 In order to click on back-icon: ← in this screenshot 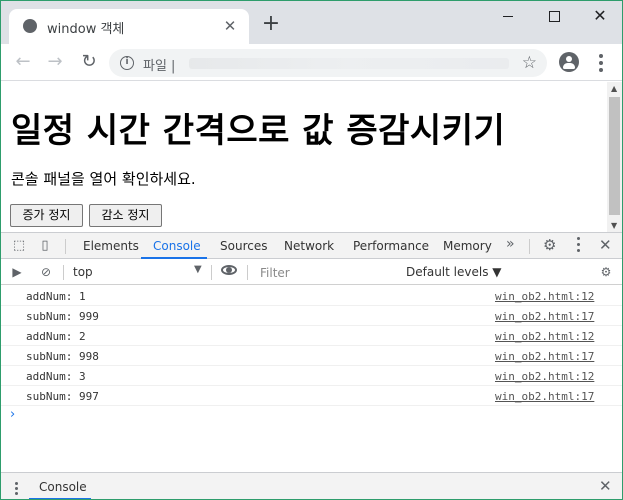, I will do `click(23, 62)`.